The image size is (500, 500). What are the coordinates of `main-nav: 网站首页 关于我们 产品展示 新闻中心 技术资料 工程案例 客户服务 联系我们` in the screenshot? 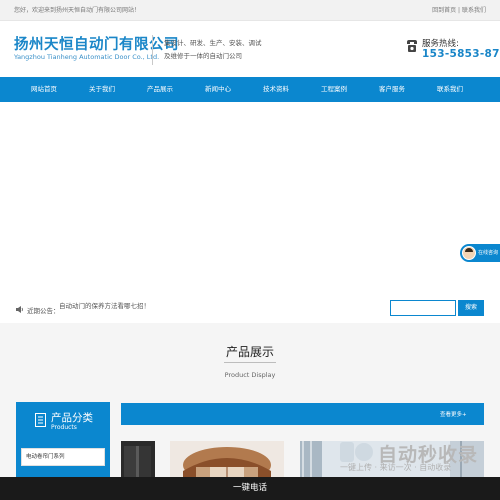 It's located at (250, 89).